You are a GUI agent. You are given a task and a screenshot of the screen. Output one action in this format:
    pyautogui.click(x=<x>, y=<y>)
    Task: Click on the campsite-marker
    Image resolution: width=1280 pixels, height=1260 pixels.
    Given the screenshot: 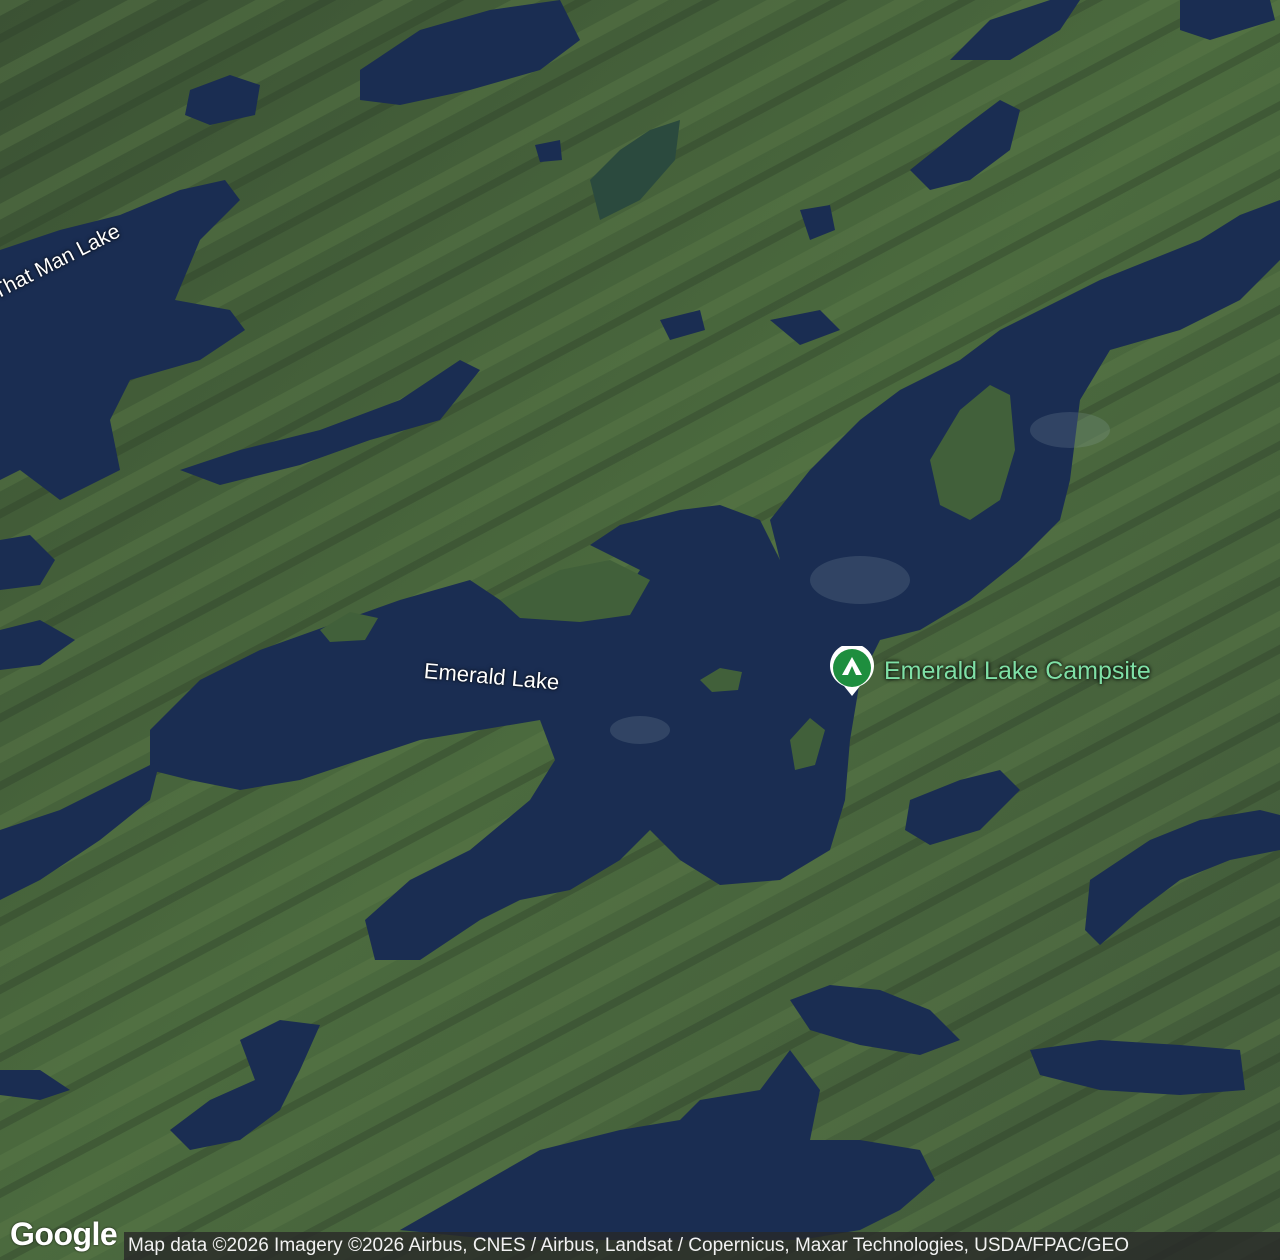 What is the action you would take?
    pyautogui.click(x=852, y=670)
    